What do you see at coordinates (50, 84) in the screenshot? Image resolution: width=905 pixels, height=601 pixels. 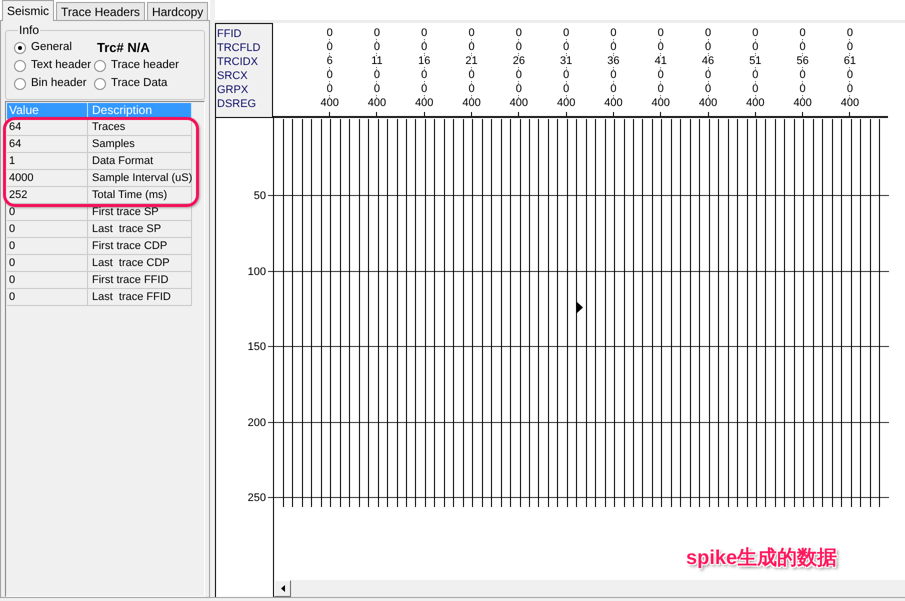 I see `radio-option: Bin header` at bounding box center [50, 84].